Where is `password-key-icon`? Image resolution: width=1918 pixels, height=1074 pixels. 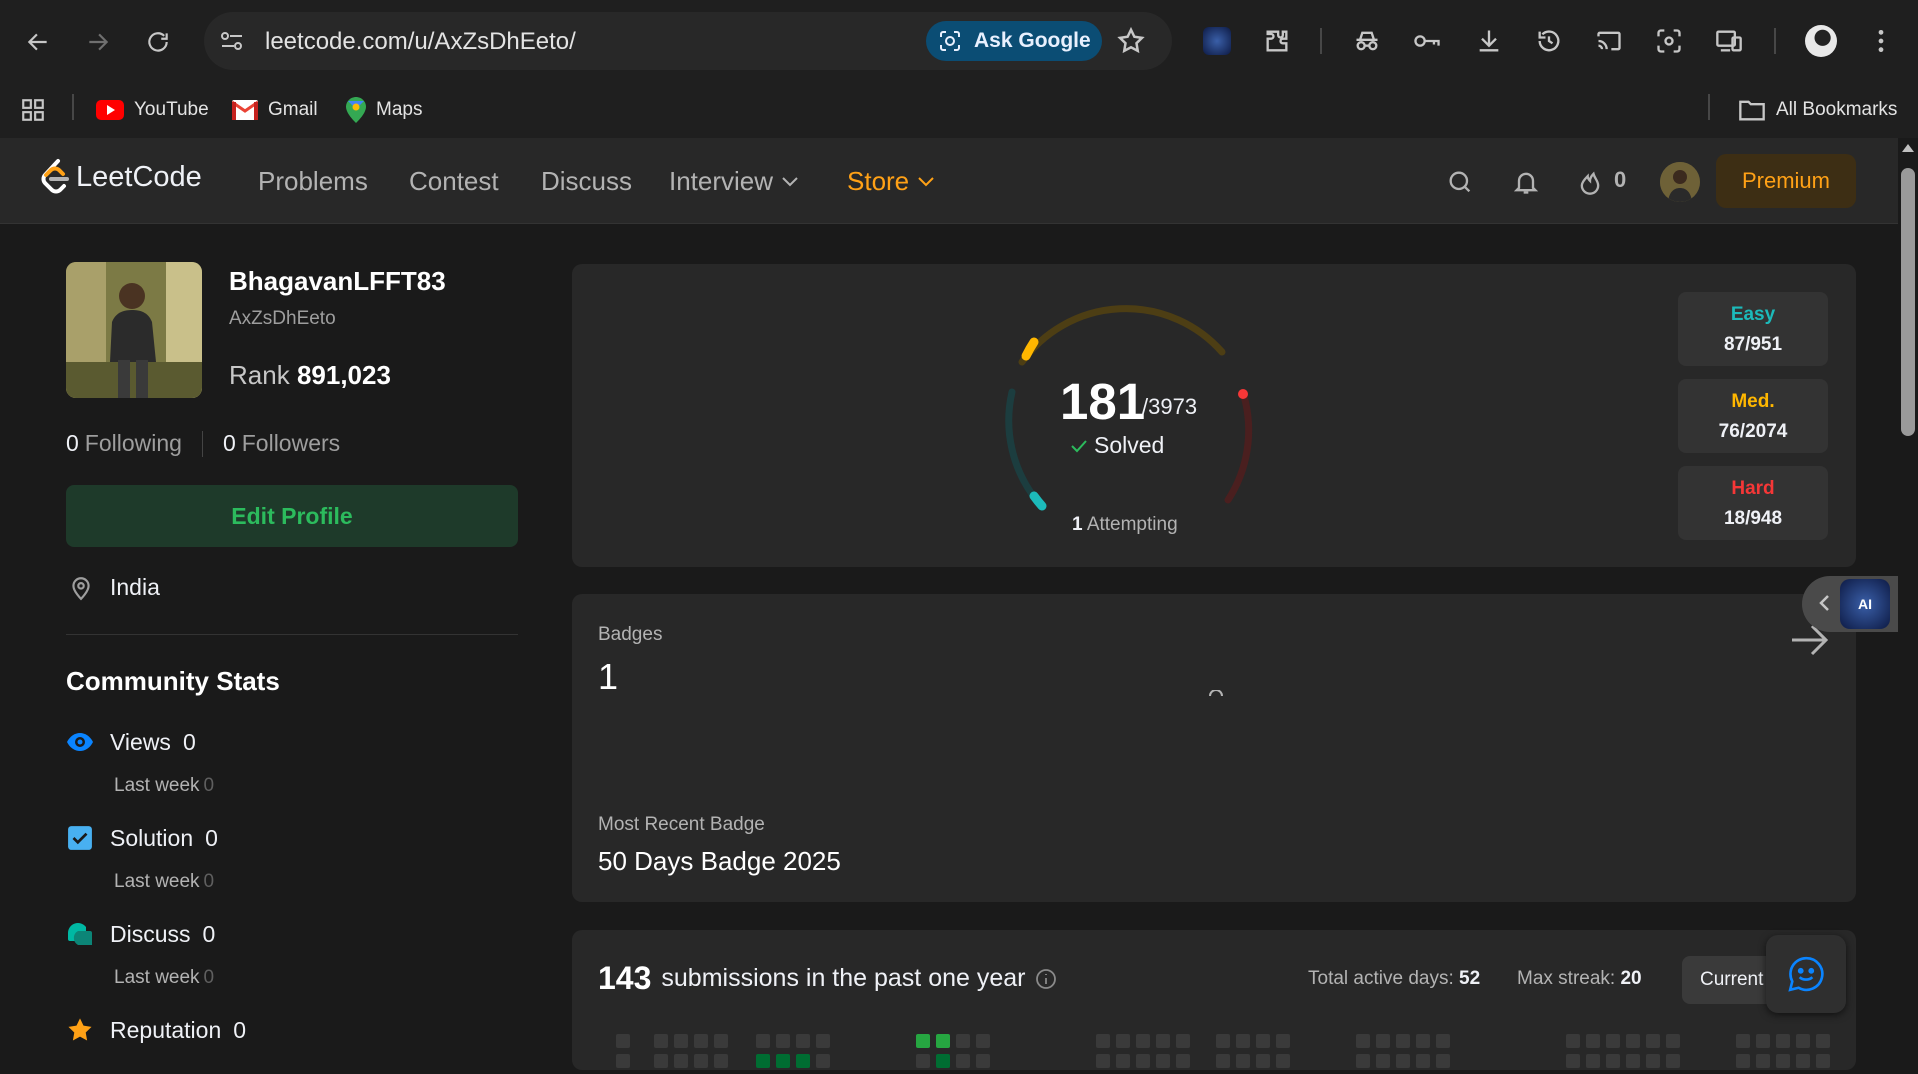
password-key-icon is located at coordinates (1427, 41).